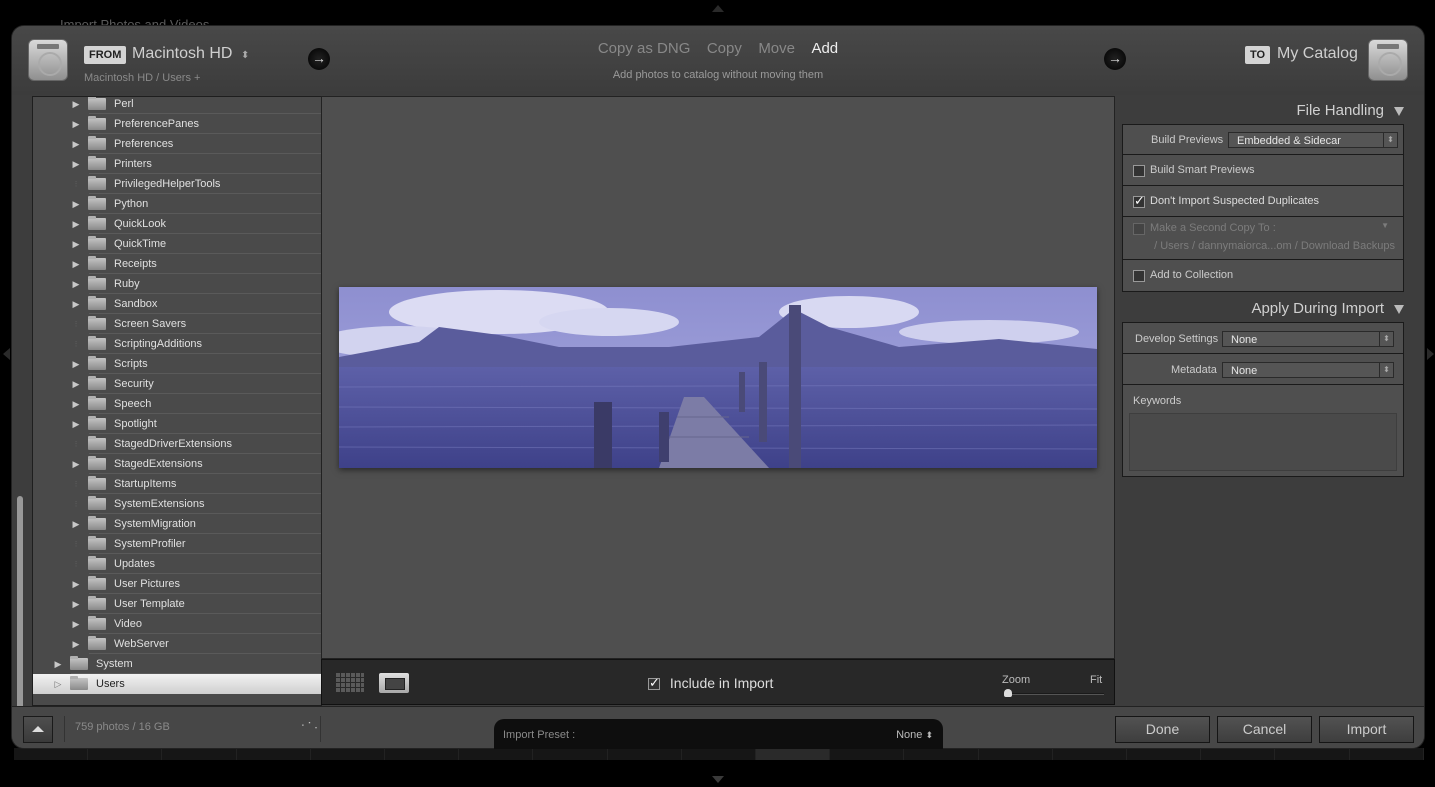 The image size is (1435, 787). What do you see at coordinates (1350, 110) in the screenshot?
I see `file-handling-header: File Handling` at bounding box center [1350, 110].